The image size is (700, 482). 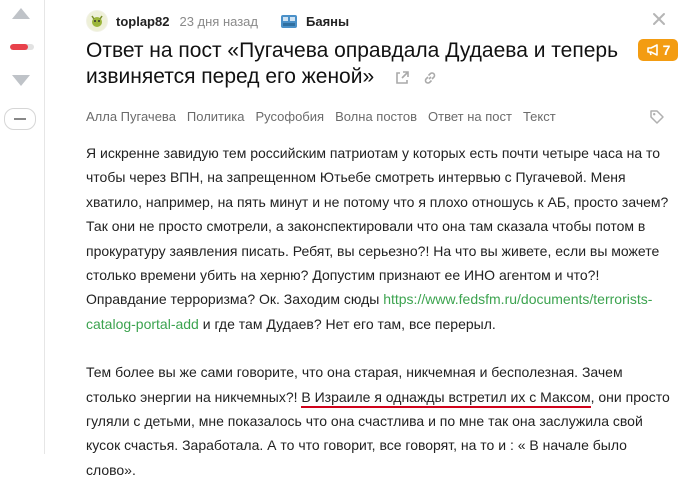 I want to click on share-icon, so click(x=402, y=78).